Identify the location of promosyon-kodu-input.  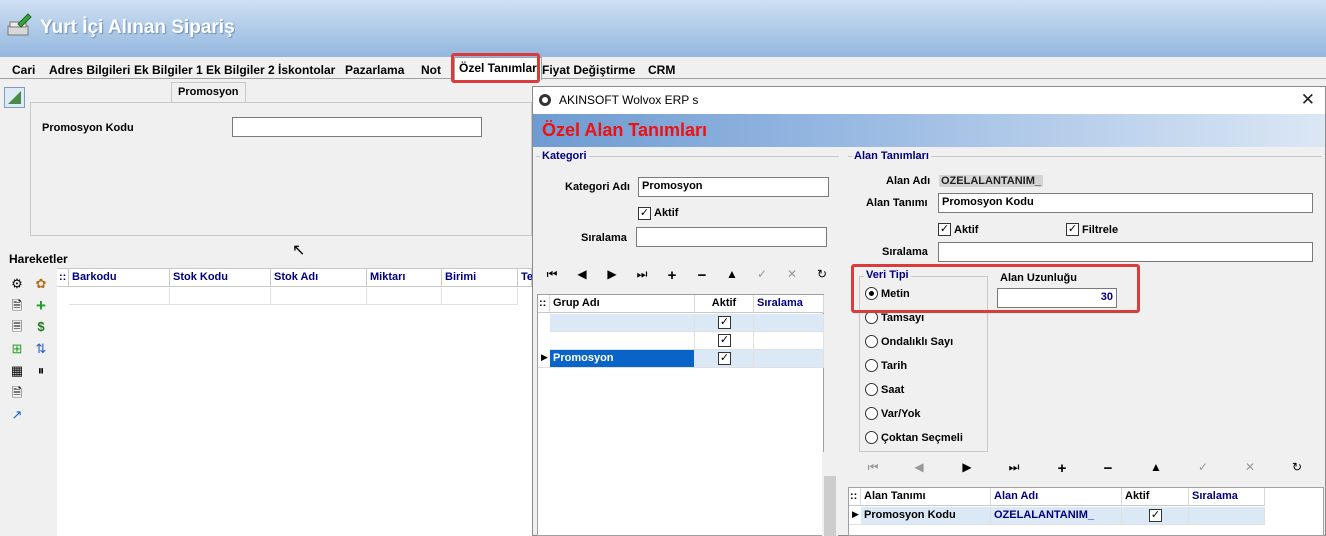
(357, 127).